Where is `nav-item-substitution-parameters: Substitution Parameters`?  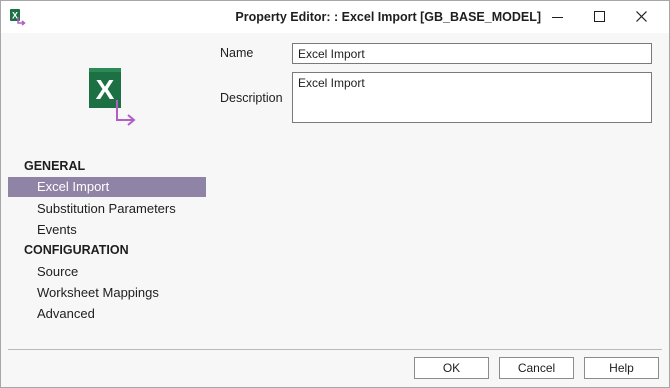 nav-item-substitution-parameters: Substitution Parameters is located at coordinates (107, 209).